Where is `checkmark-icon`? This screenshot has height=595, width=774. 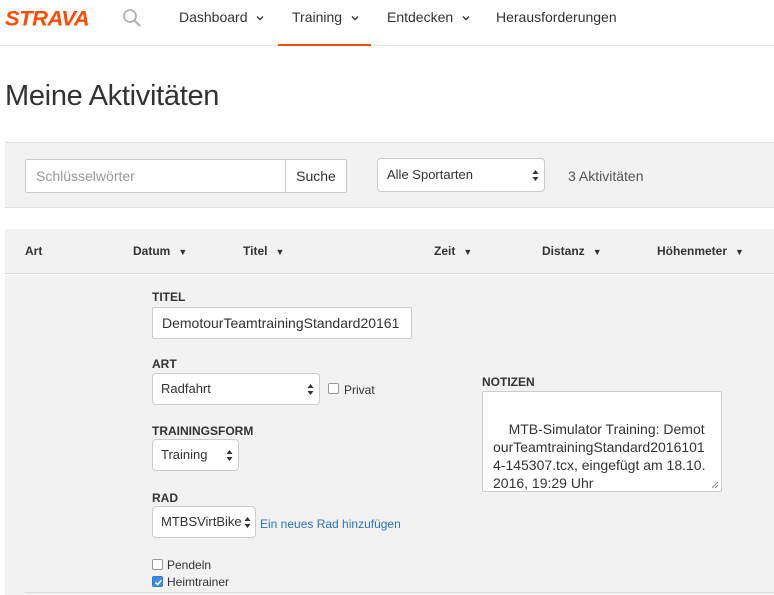 checkmark-icon is located at coordinates (158, 582).